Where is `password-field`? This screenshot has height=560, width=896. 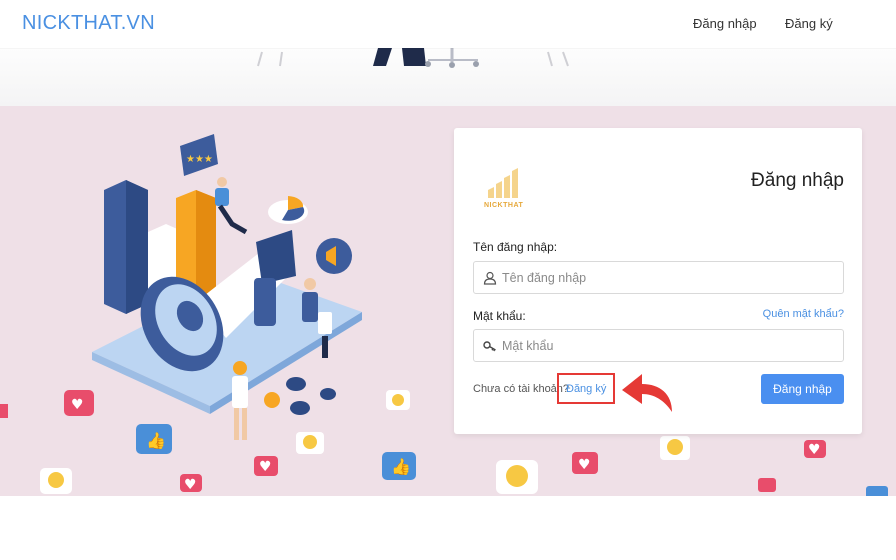 password-field is located at coordinates (658, 345).